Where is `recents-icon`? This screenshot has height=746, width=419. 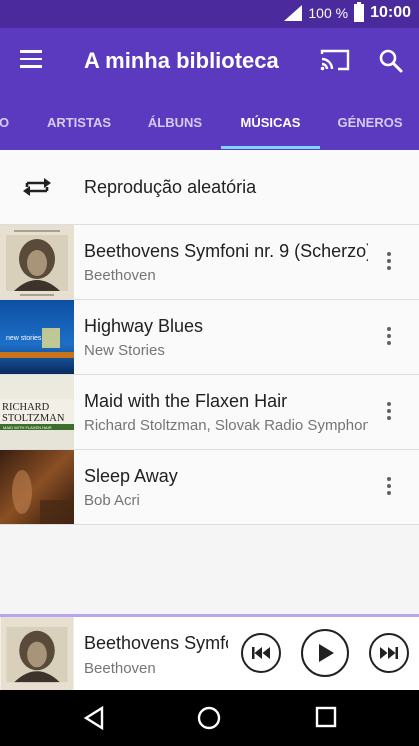
recents-icon is located at coordinates (326, 717).